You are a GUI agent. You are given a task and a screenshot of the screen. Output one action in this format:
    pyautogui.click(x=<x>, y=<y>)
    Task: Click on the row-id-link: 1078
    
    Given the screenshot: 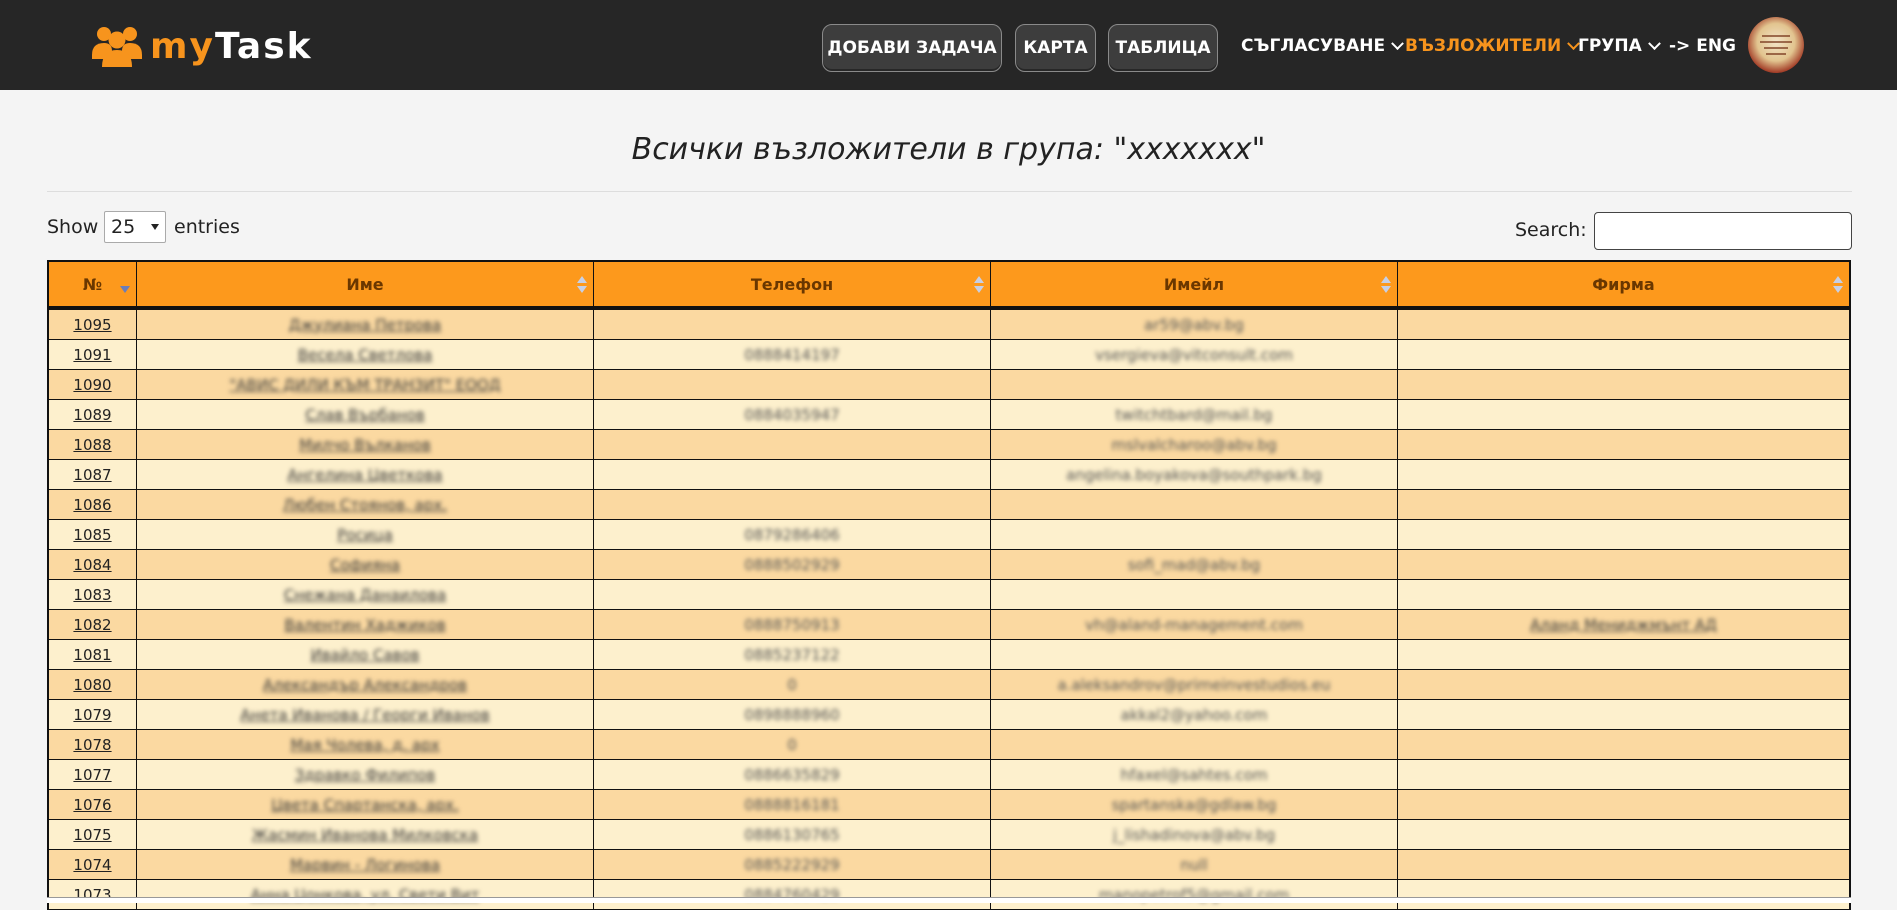 What is the action you would take?
    pyautogui.click(x=92, y=745)
    